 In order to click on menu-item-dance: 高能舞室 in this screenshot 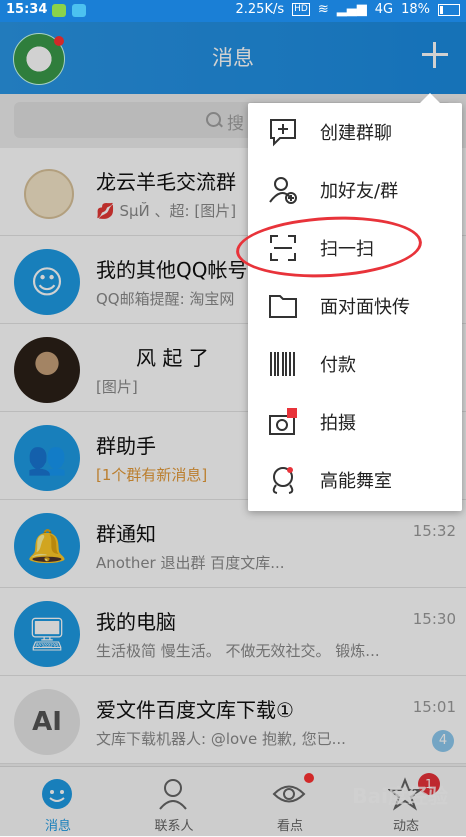, I will do `click(355, 480)`.